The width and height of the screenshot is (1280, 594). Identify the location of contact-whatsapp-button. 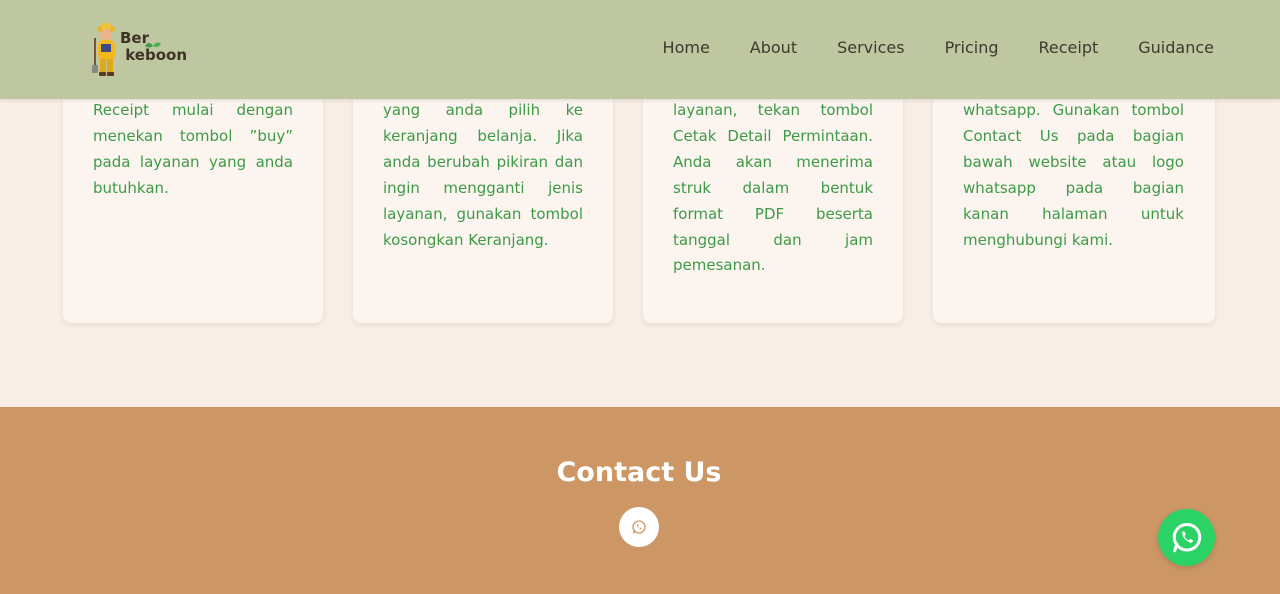
(639, 527).